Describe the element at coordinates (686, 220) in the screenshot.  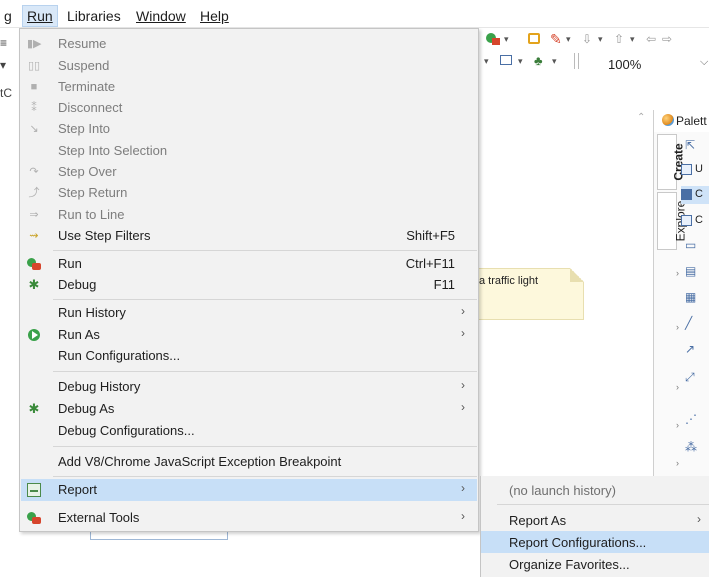
I see `component-icon` at that location.